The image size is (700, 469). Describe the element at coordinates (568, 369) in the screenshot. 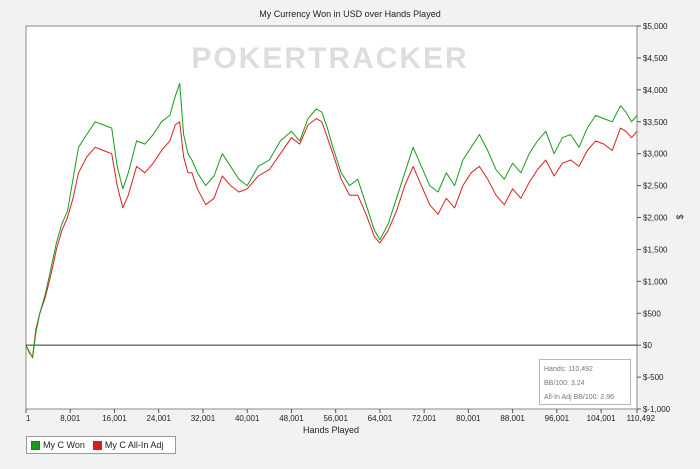

I see `stats-hands: Hands: 110,492` at that location.